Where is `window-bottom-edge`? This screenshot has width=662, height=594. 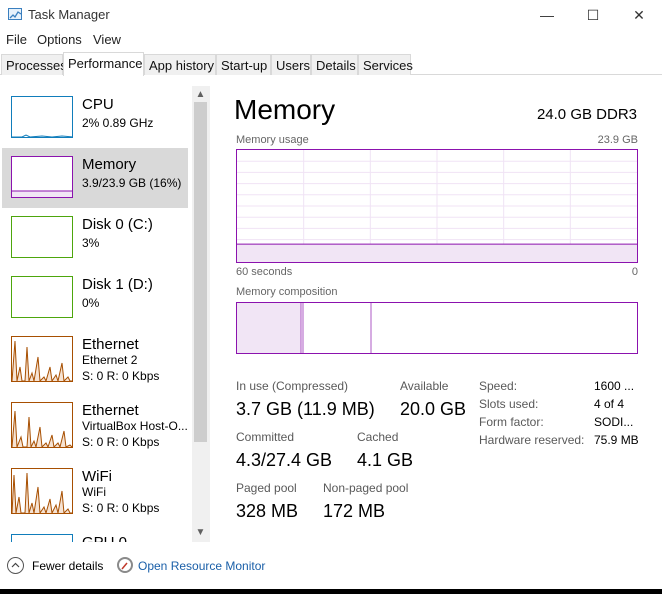 window-bottom-edge is located at coordinates (331, 591).